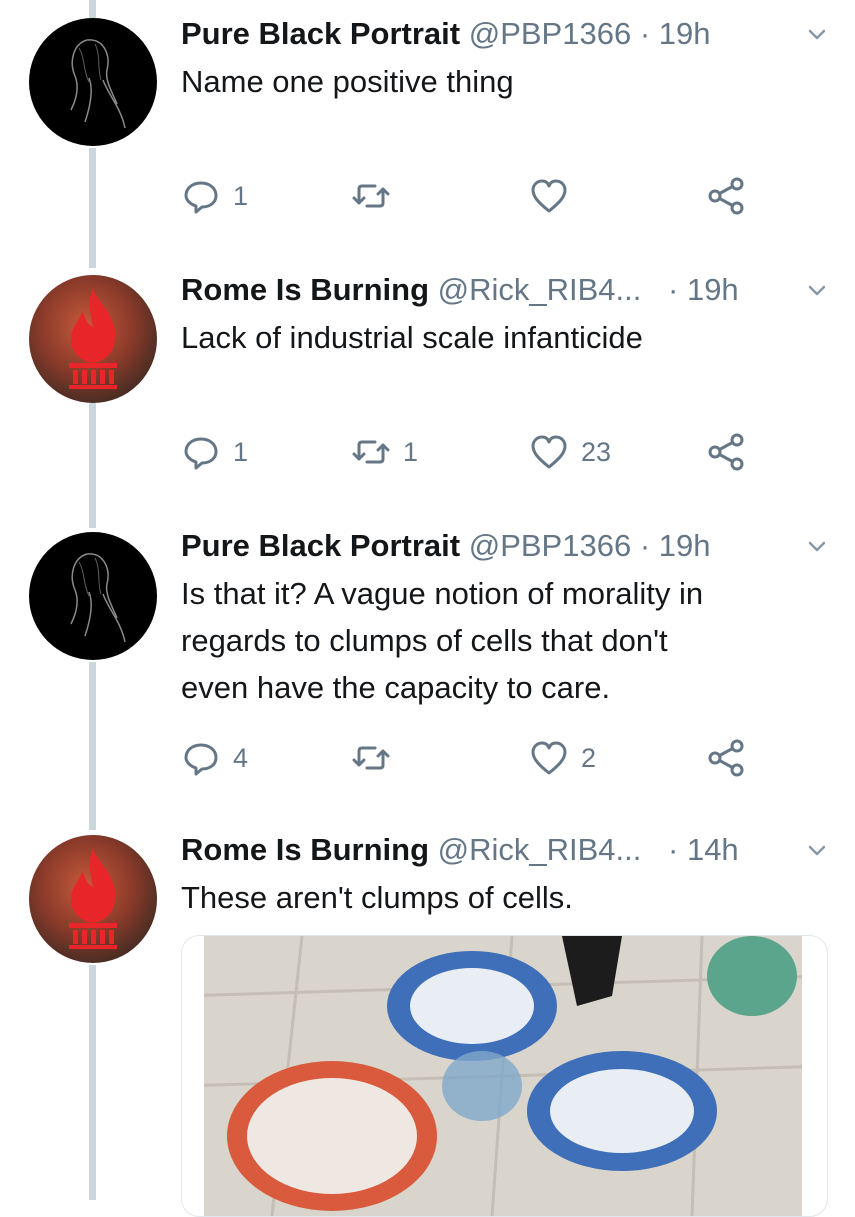 Image resolution: width=855 pixels, height=1217 pixels. Describe the element at coordinates (92, 1082) in the screenshot. I see `thread-line` at that location.